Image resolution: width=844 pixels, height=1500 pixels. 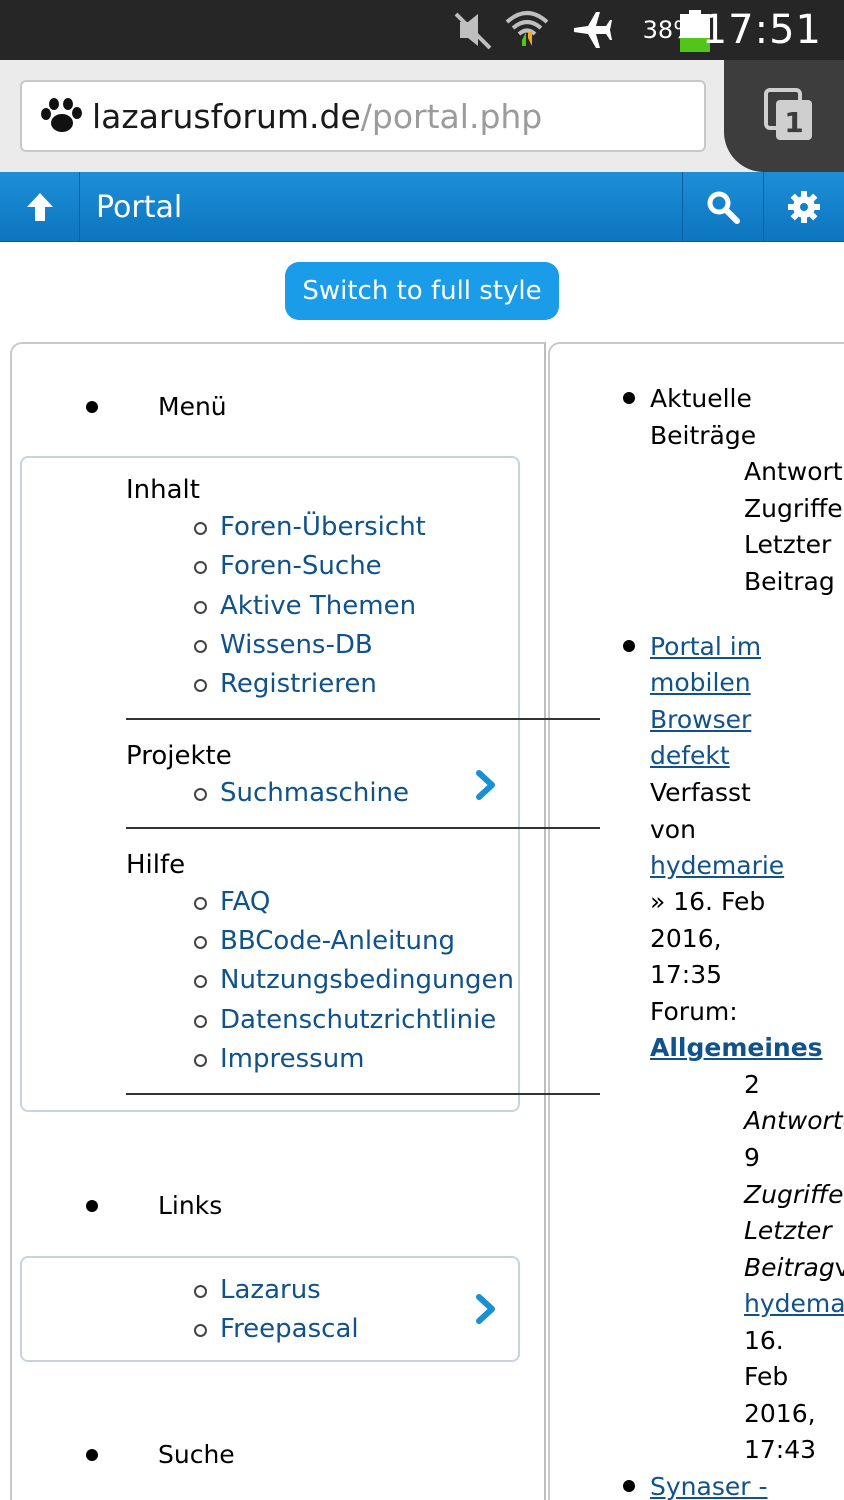 I want to click on post-views-count: 9, so click(x=752, y=1157).